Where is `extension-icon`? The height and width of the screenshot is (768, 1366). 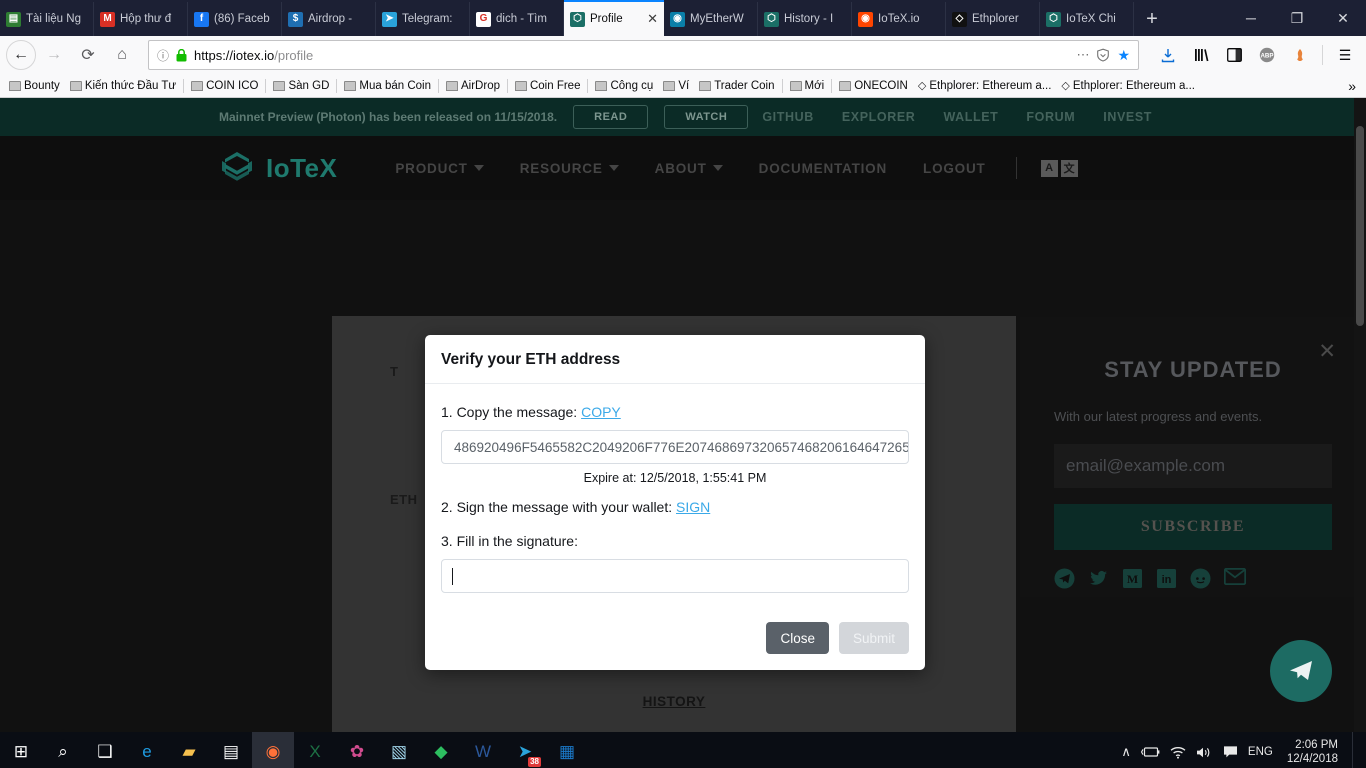
extension-icon is located at coordinates (1300, 55).